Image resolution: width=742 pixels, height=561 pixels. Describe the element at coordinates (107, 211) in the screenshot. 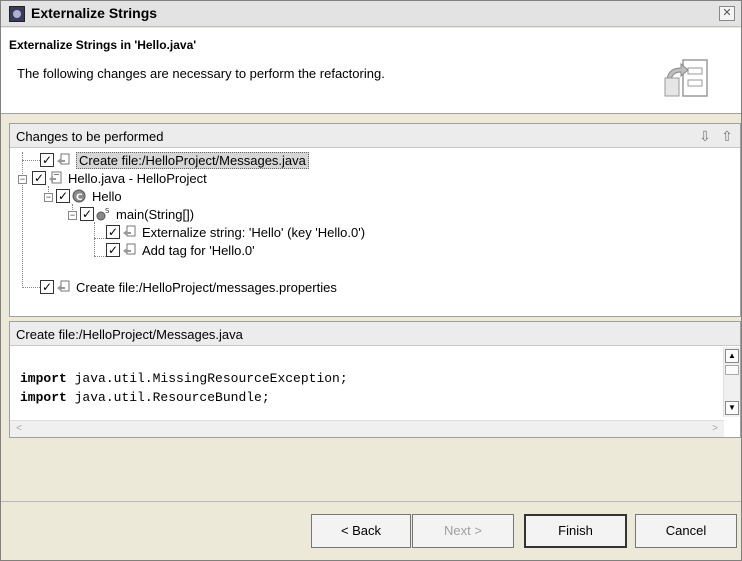

I see `svg-text: S` at that location.